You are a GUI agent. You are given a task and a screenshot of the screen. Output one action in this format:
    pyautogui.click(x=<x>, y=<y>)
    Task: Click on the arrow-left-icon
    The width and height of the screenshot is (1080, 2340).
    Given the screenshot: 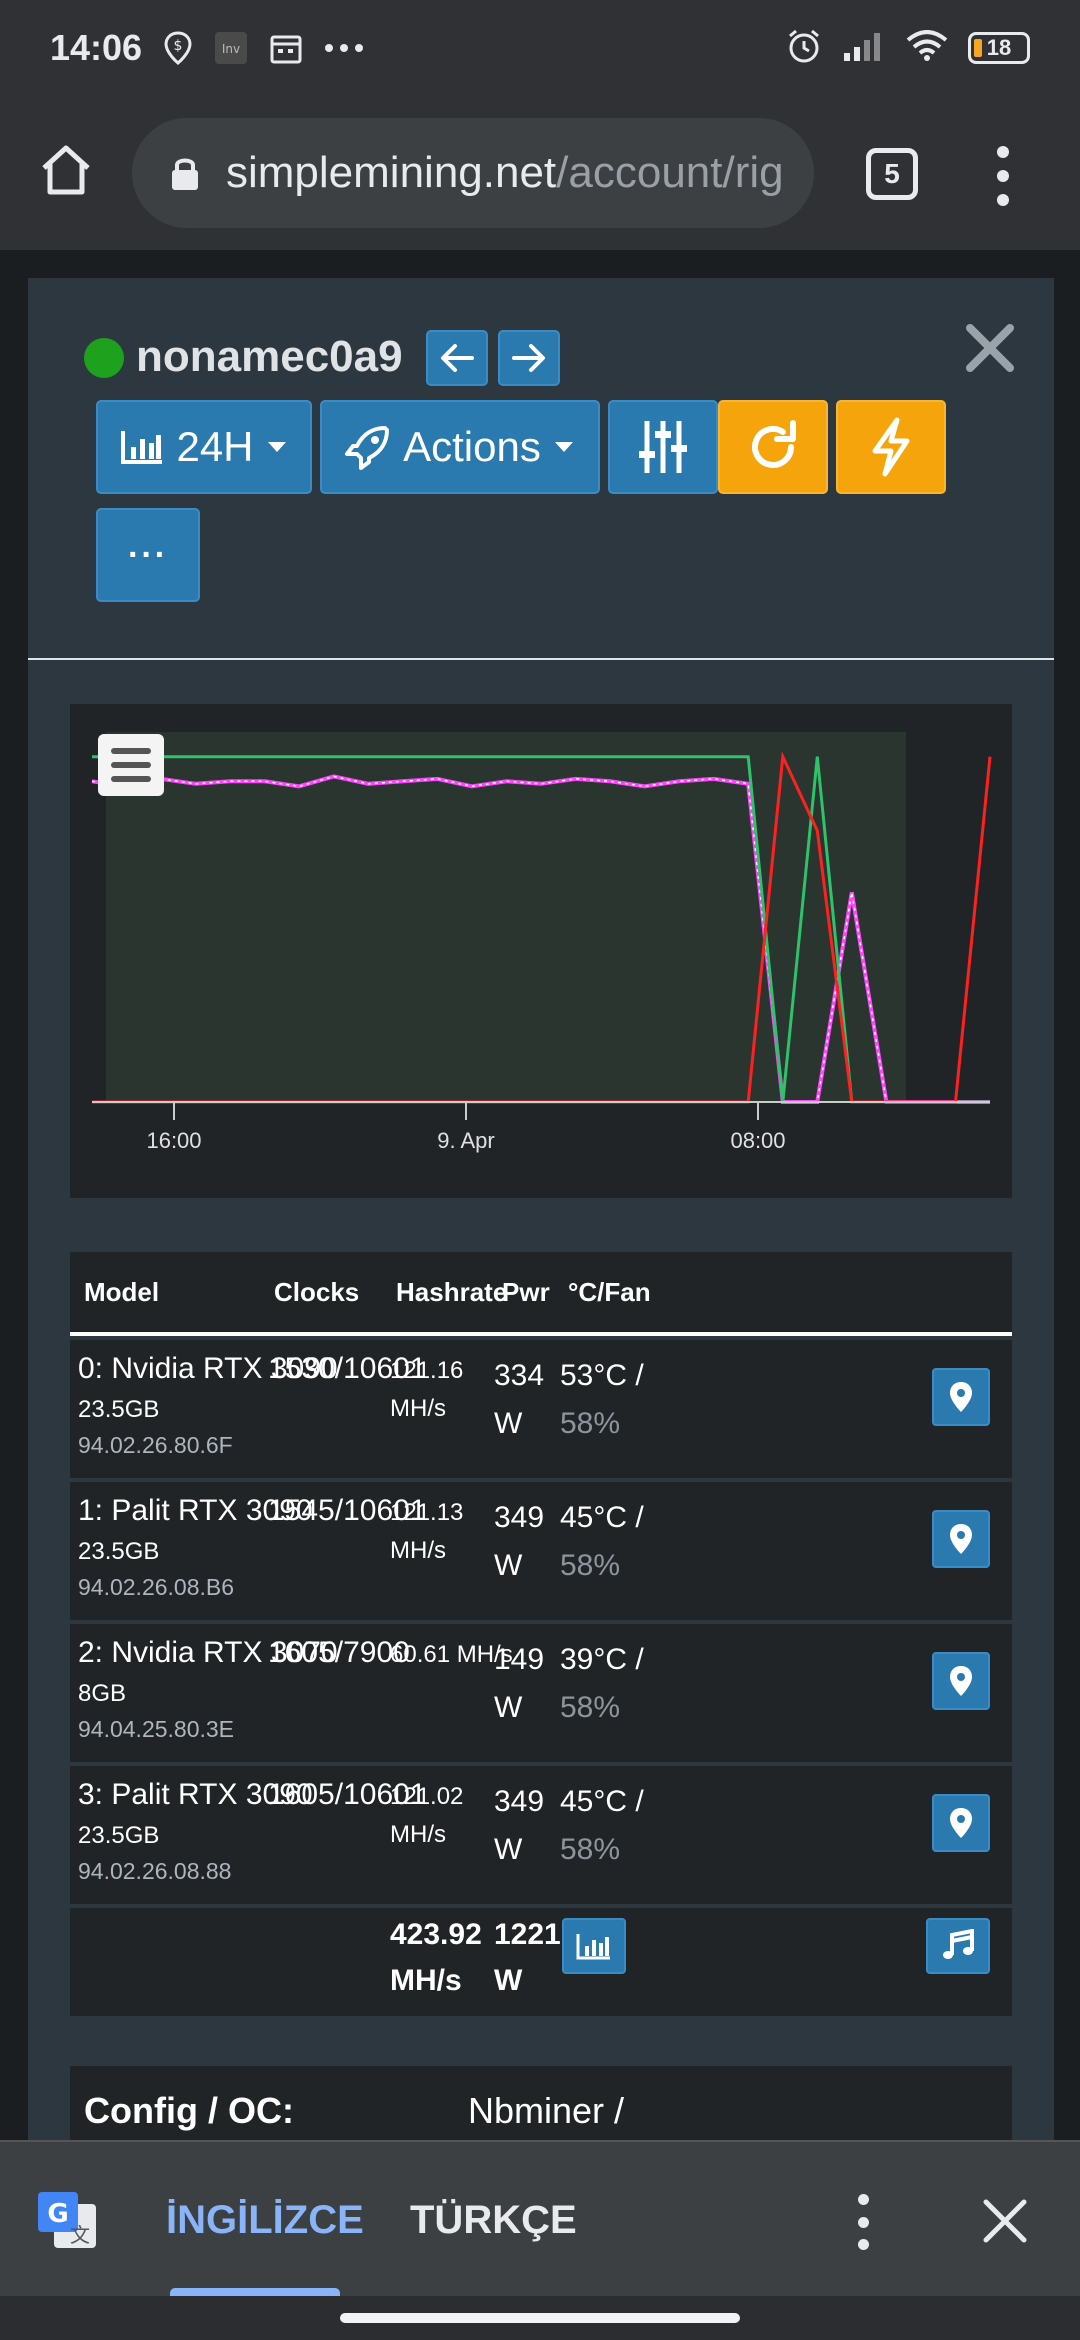 What is the action you would take?
    pyautogui.click(x=457, y=358)
    